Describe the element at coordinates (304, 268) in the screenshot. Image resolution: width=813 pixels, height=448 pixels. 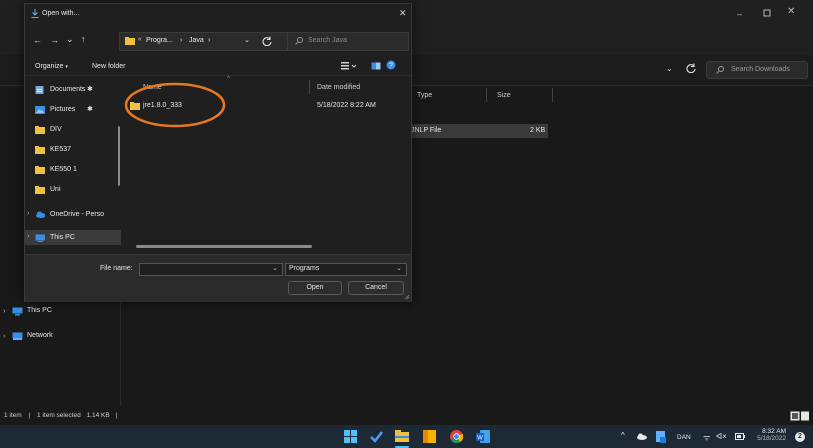
I see `file-type-value: Programs` at that location.